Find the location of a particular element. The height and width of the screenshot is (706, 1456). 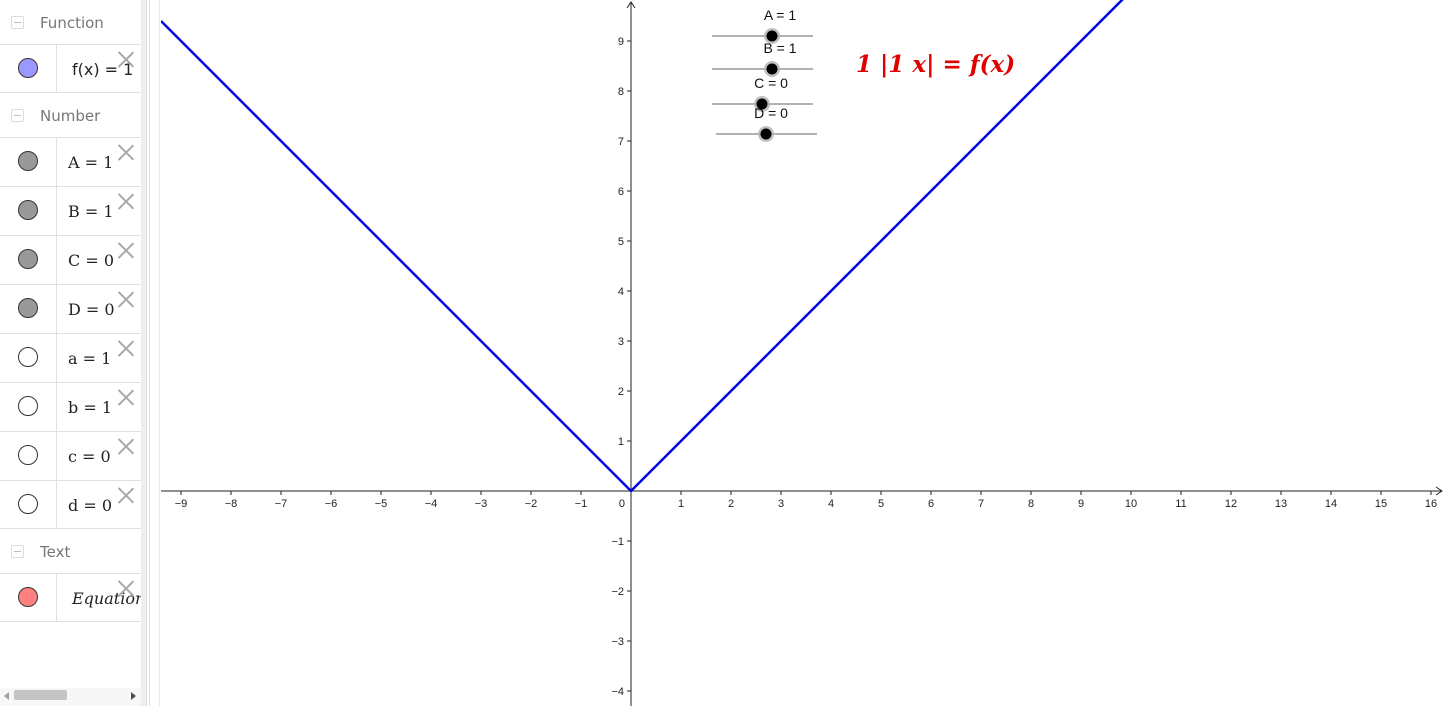

algebra-item: d = 0 is located at coordinates (70, 504).